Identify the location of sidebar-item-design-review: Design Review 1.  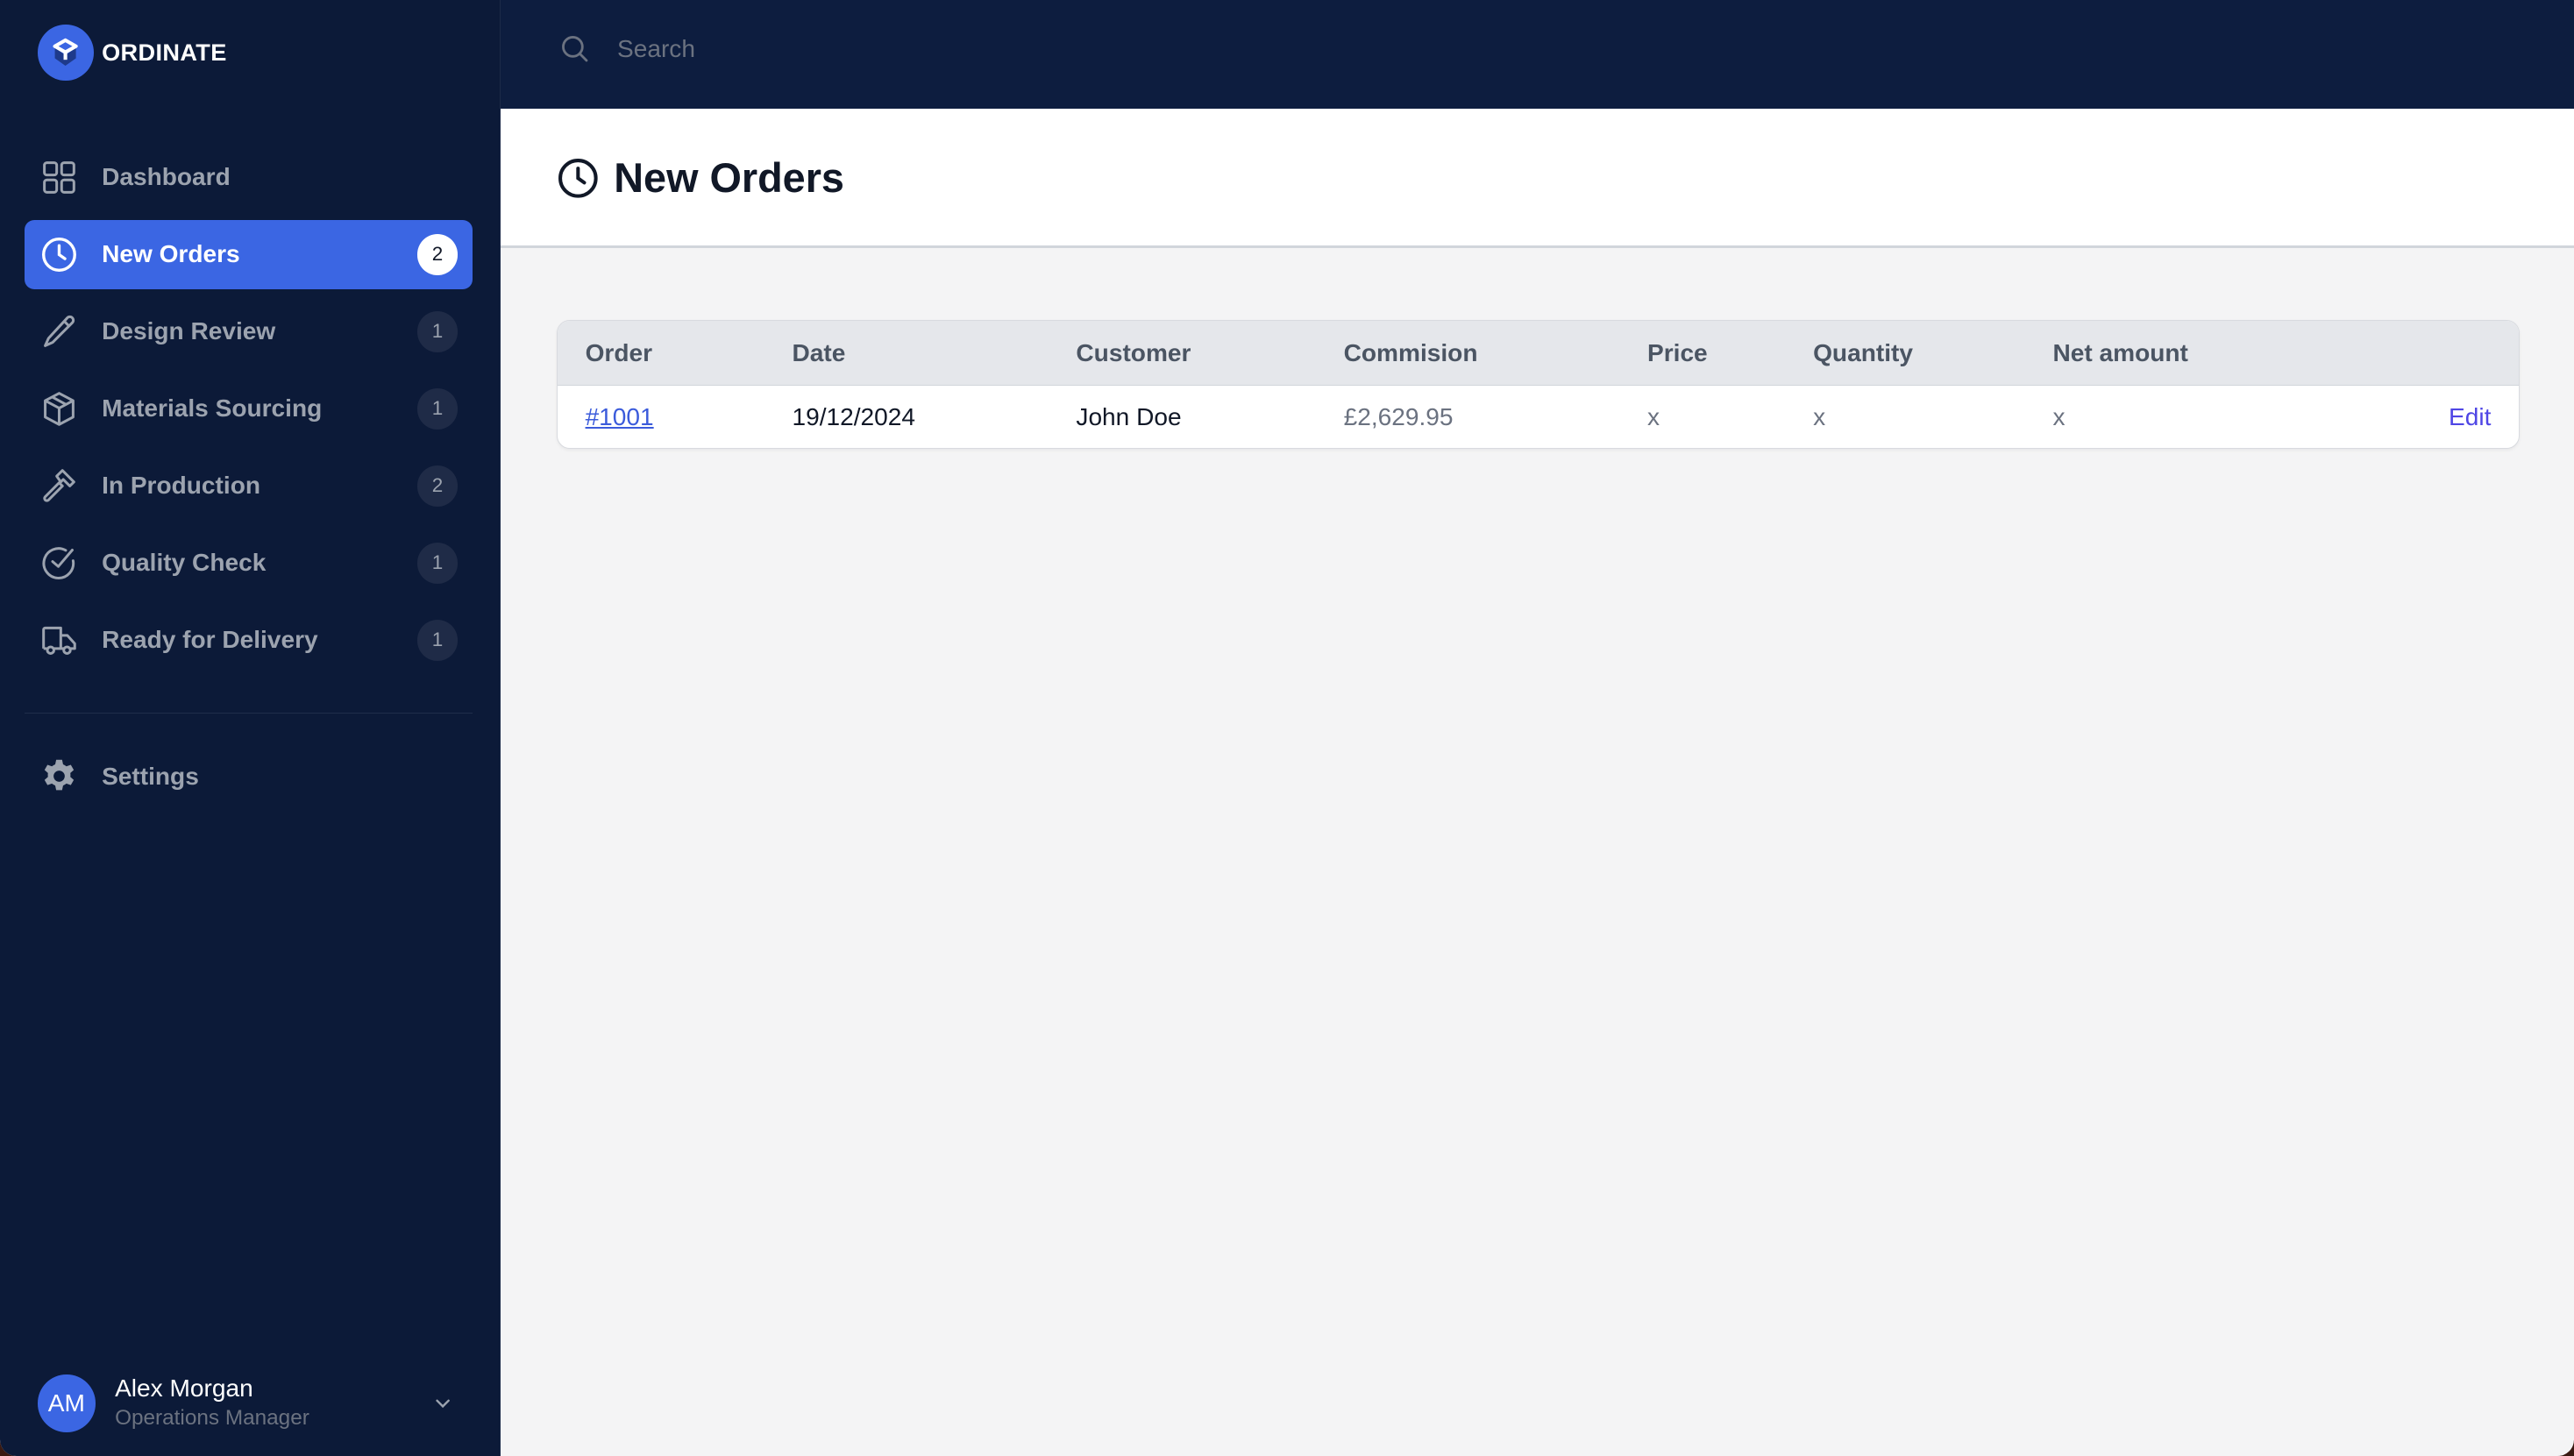
(249, 331).